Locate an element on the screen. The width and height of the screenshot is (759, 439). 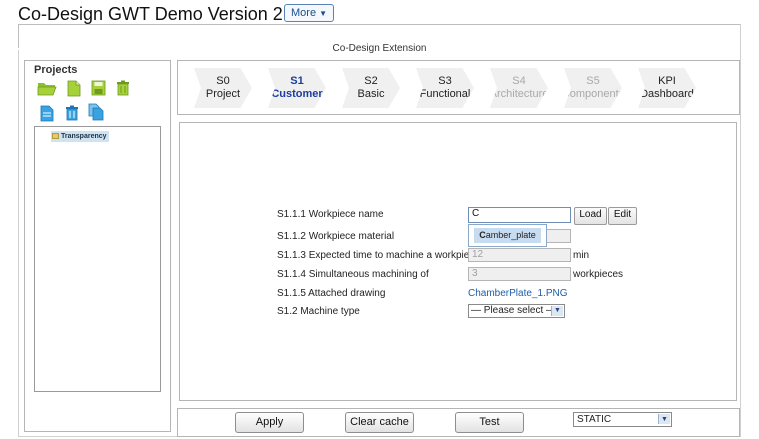
step-name: Functional is located at coordinates (445, 94).